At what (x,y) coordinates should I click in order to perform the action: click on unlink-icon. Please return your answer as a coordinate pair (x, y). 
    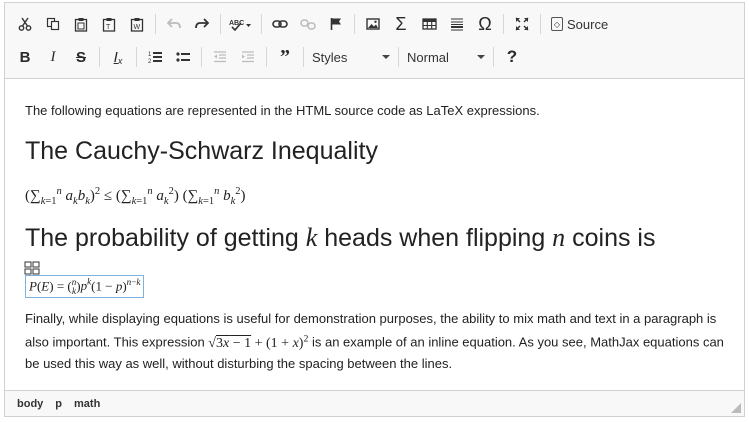
    Looking at the image, I should click on (308, 24).